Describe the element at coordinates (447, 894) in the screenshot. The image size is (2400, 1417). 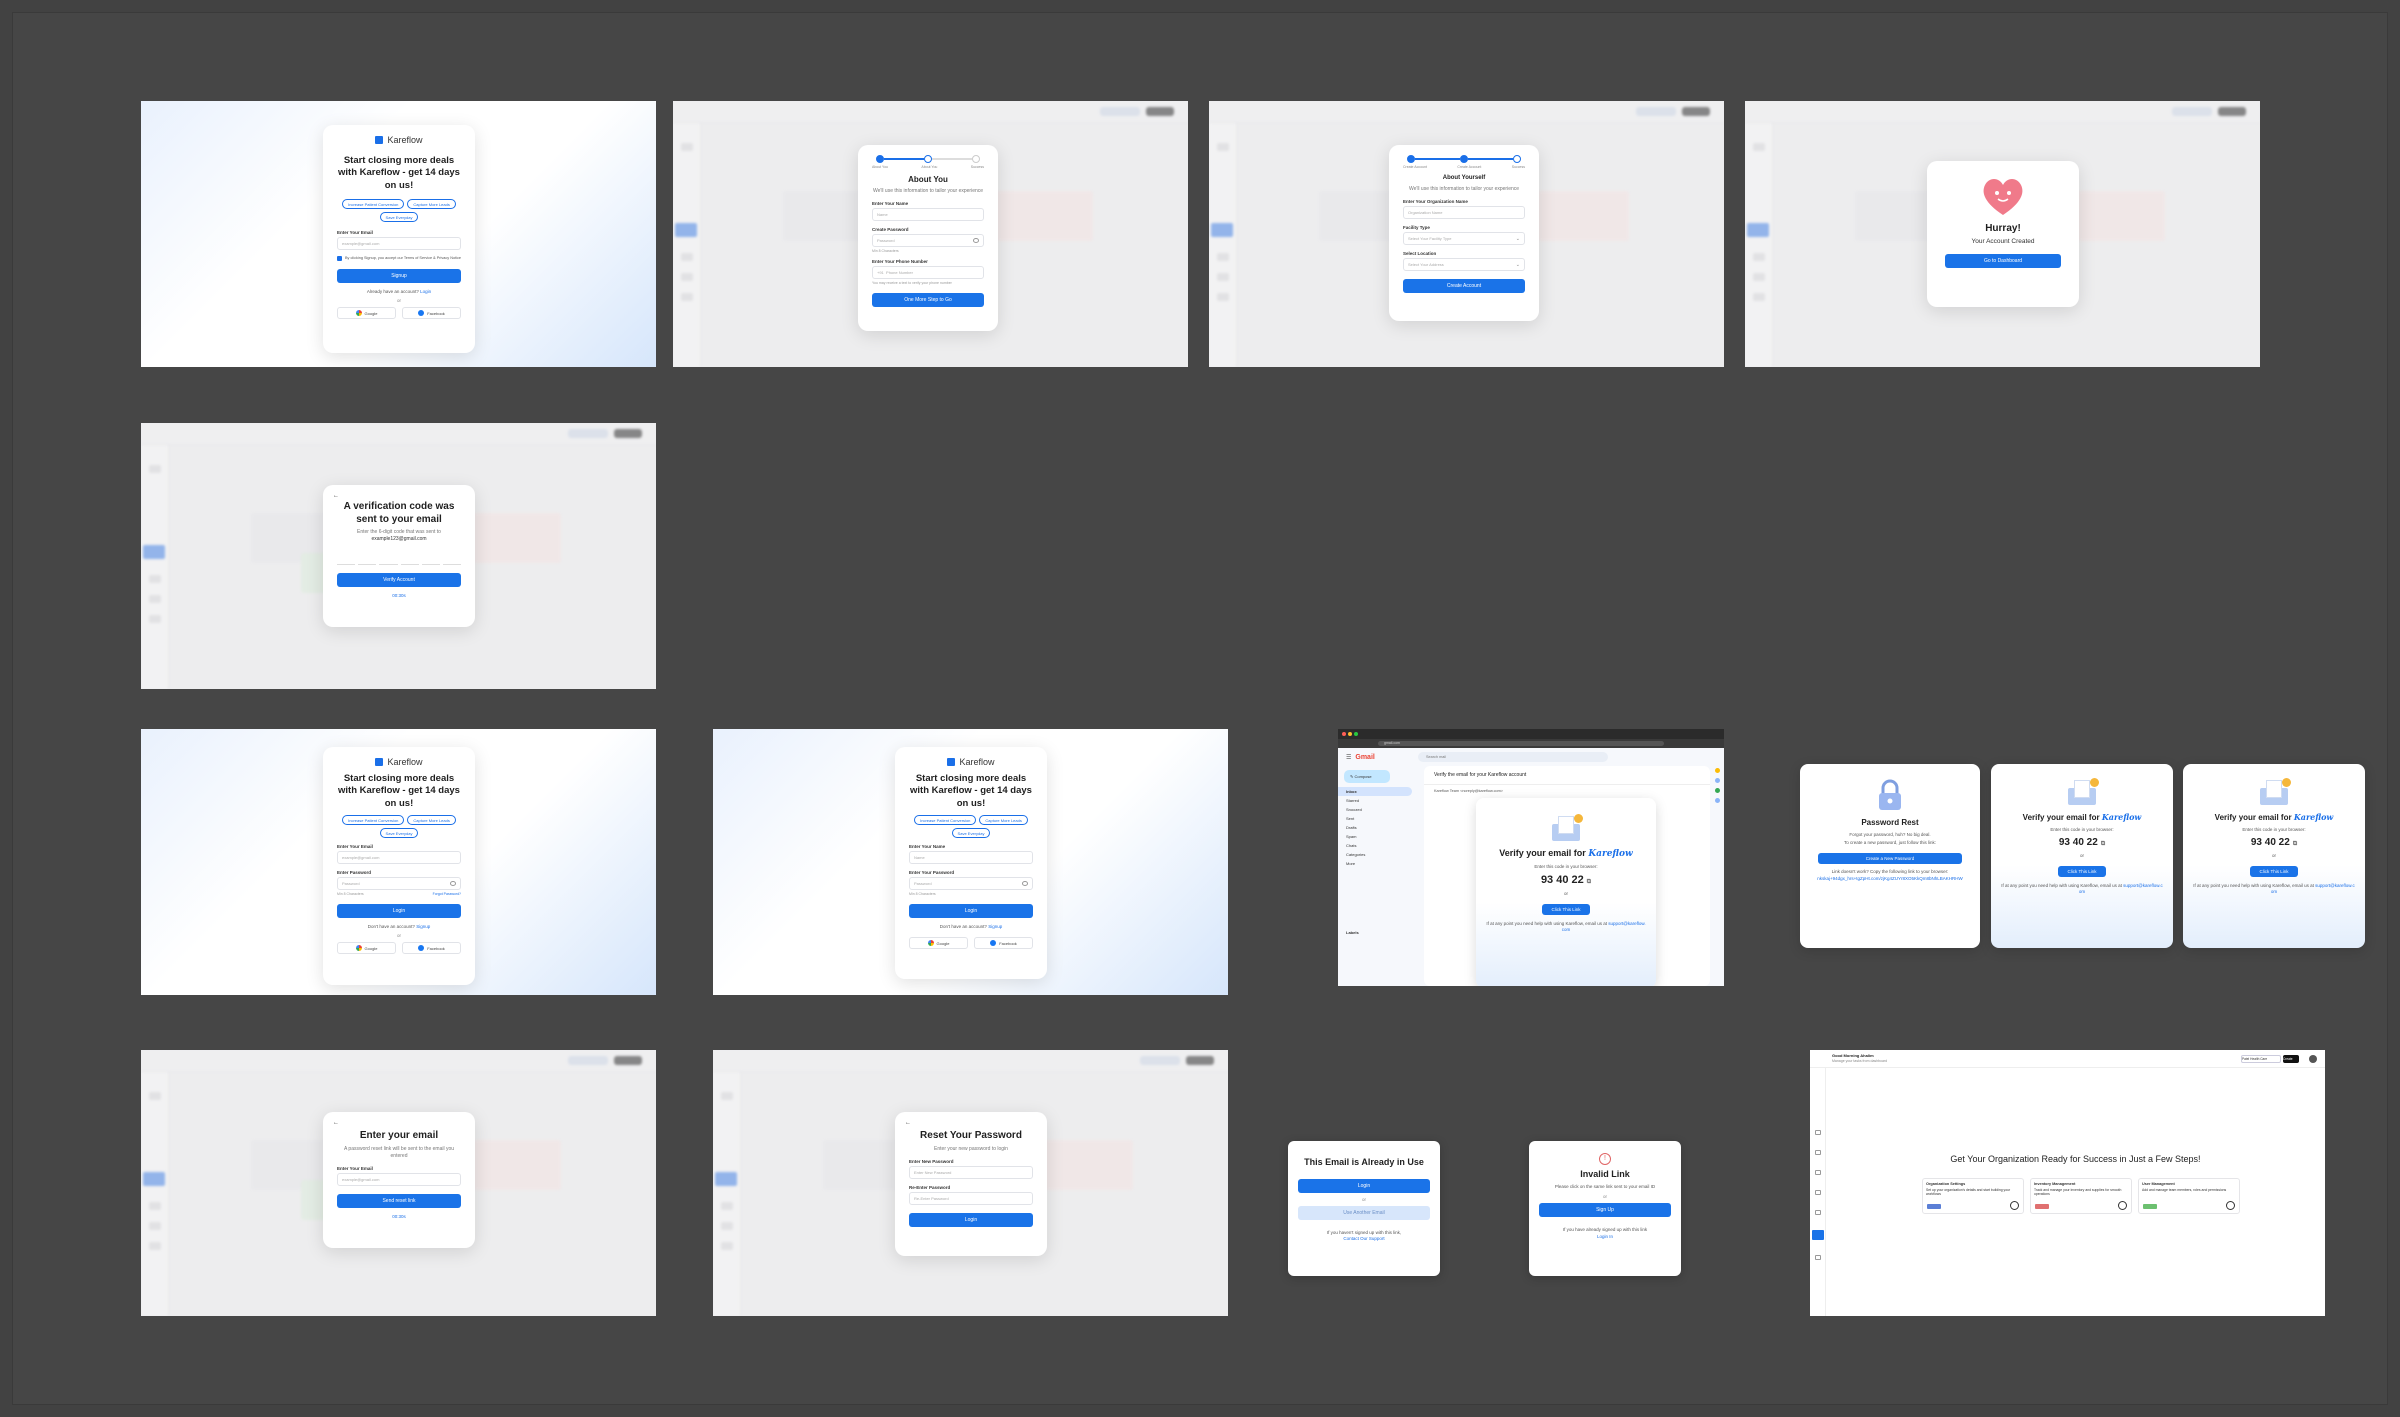
I see `forgot-password-link: Forgot Password?` at that location.